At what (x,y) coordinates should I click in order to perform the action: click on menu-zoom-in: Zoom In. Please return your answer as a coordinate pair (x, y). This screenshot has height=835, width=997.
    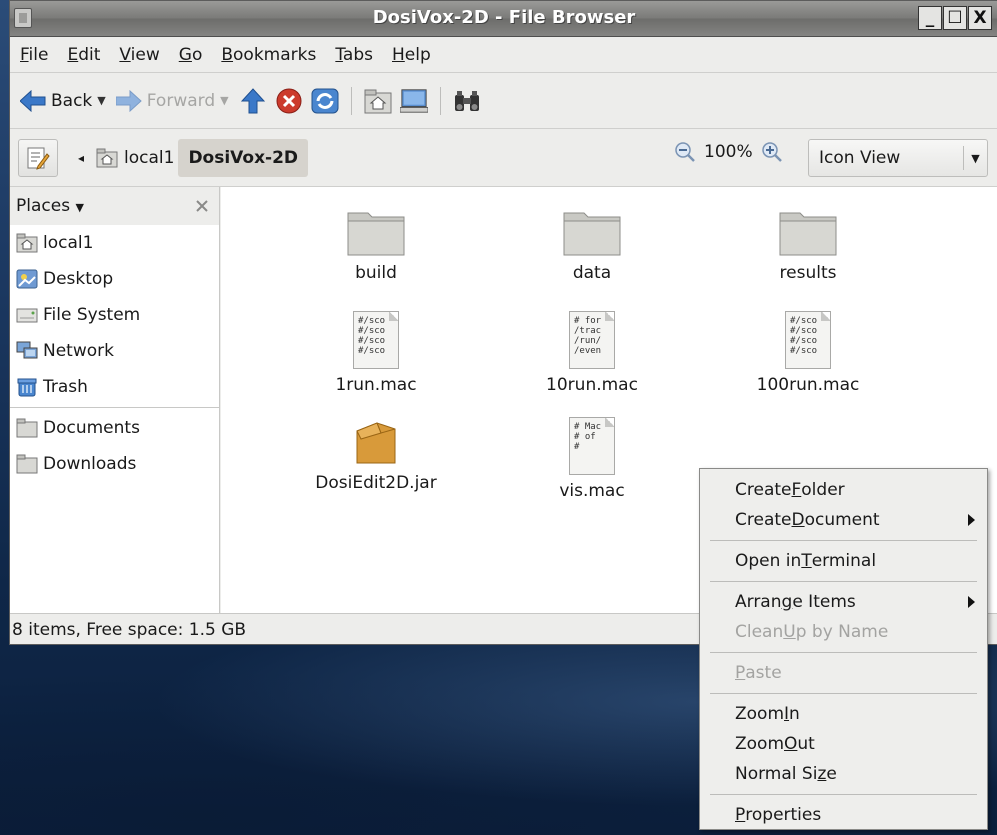
    Looking at the image, I should click on (843, 714).